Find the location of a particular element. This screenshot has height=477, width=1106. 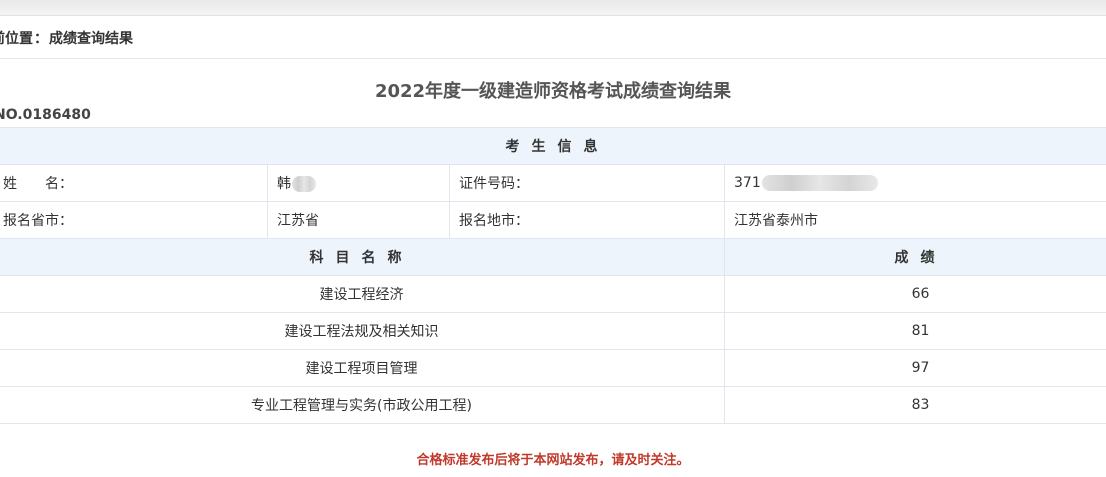

province-value: 江苏省 is located at coordinates (358, 220).